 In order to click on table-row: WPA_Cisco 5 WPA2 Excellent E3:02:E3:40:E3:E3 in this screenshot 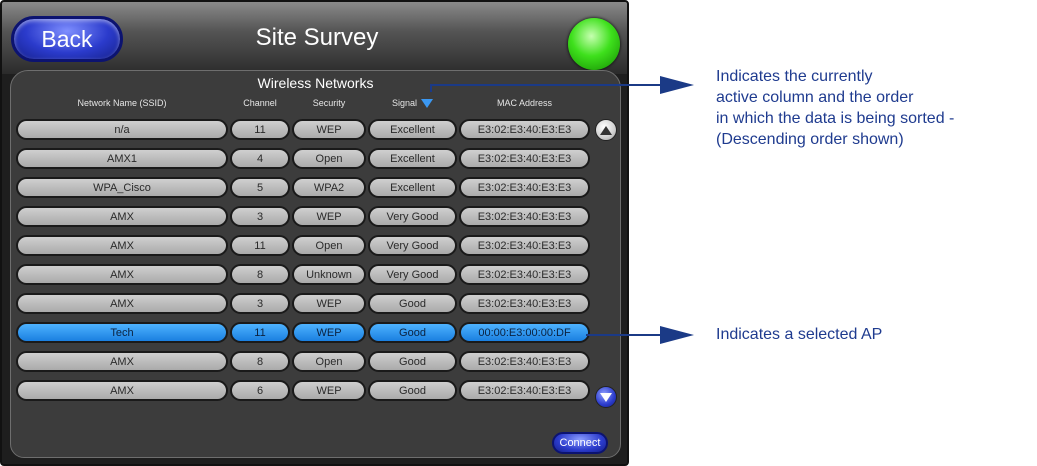, I will do `click(314, 187)`.